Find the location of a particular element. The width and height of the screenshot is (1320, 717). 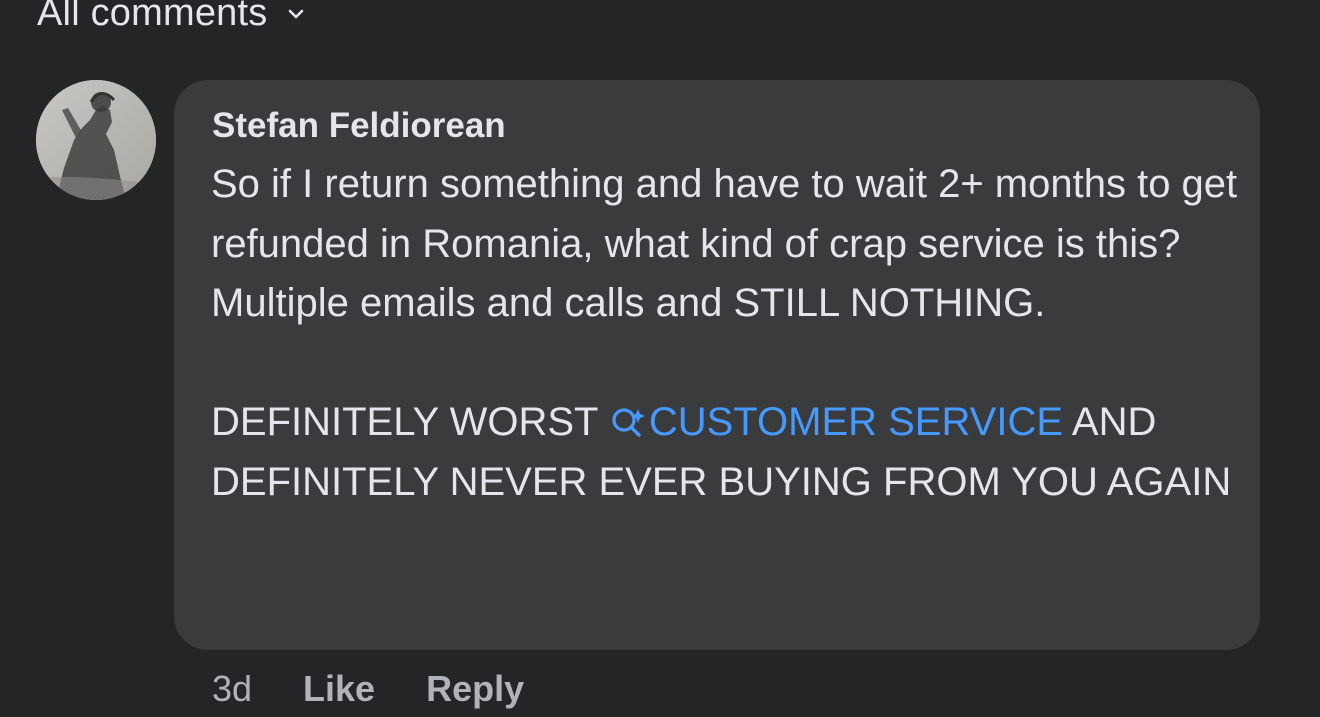

customer-service-search-link: CUSTOMER SERVICE is located at coordinates (836, 422).